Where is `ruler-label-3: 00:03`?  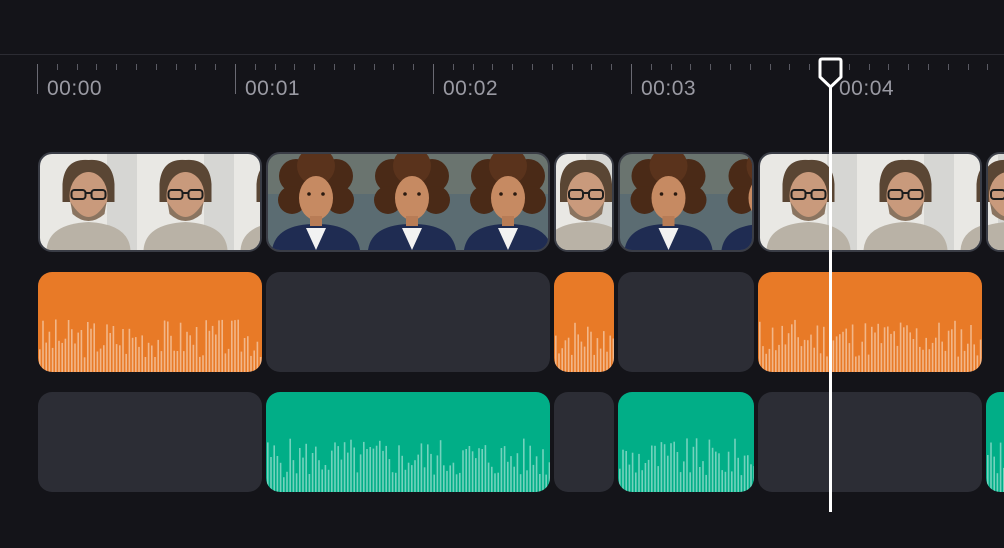
ruler-label-3: 00:03 is located at coordinates (669, 88).